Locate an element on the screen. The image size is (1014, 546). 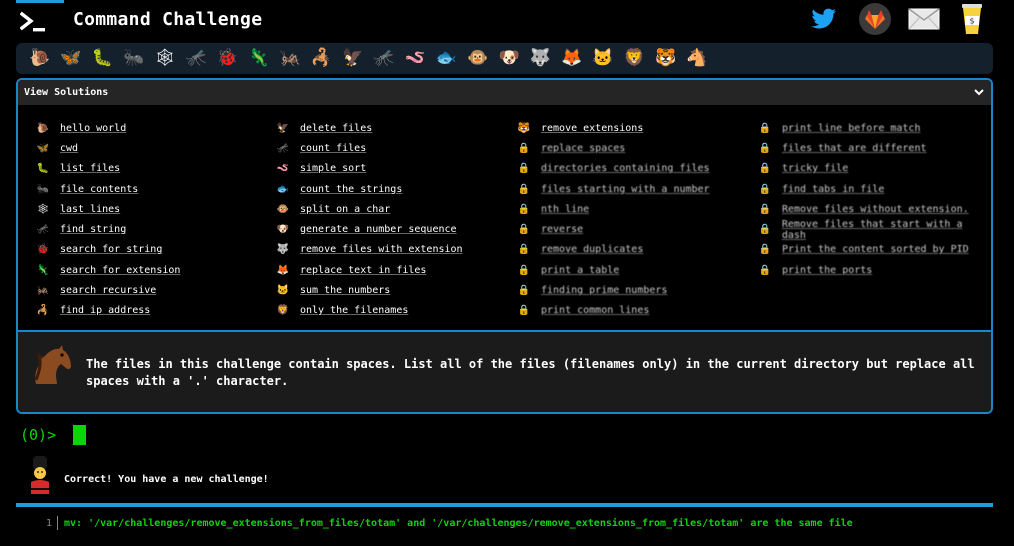
solution-label: Remove files that start with a dash is located at coordinates (886, 230).